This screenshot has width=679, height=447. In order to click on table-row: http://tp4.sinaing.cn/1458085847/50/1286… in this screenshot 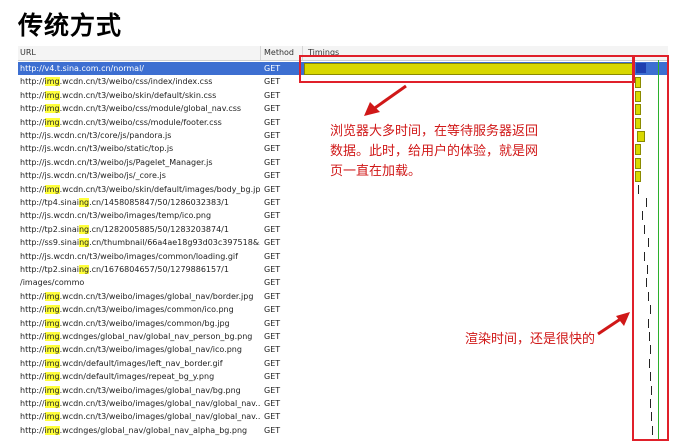, I will do `click(343, 202)`.